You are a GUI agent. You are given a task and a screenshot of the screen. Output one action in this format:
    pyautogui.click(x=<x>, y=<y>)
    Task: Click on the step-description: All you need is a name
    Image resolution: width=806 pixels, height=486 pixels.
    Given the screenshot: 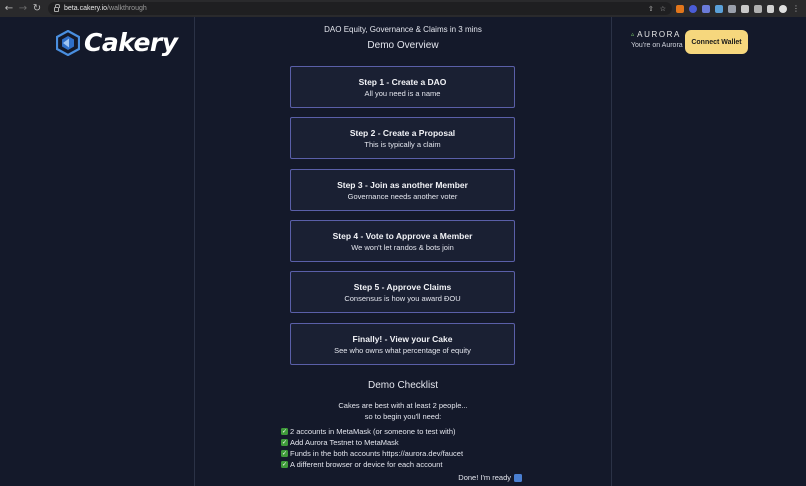 What is the action you would take?
    pyautogui.click(x=402, y=93)
    